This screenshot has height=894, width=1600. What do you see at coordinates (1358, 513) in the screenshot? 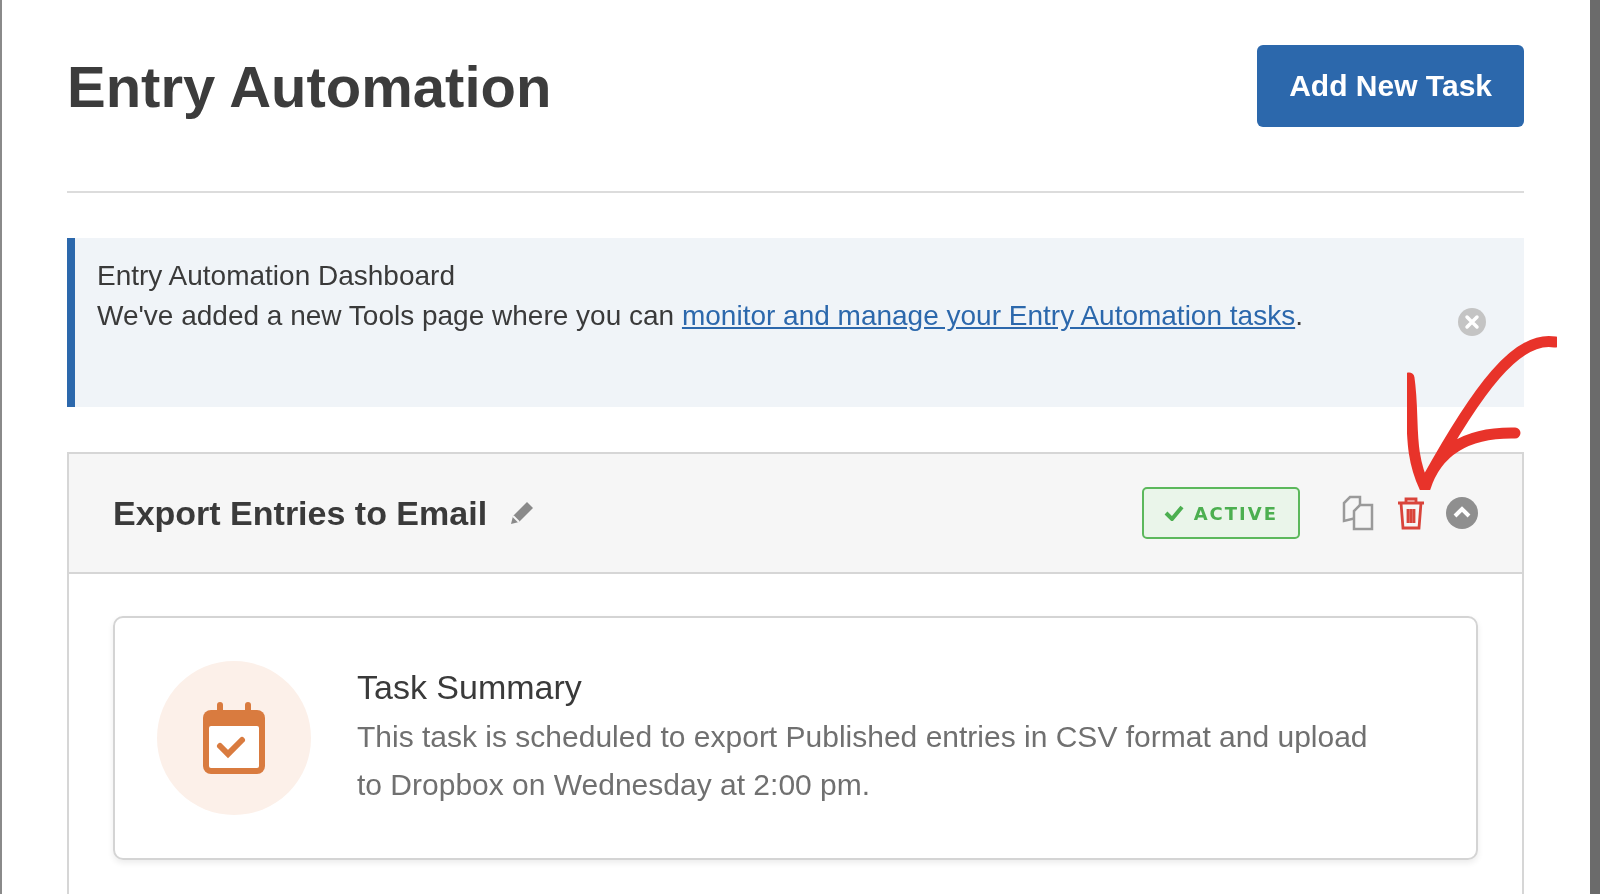
I see `duplicate-icon` at bounding box center [1358, 513].